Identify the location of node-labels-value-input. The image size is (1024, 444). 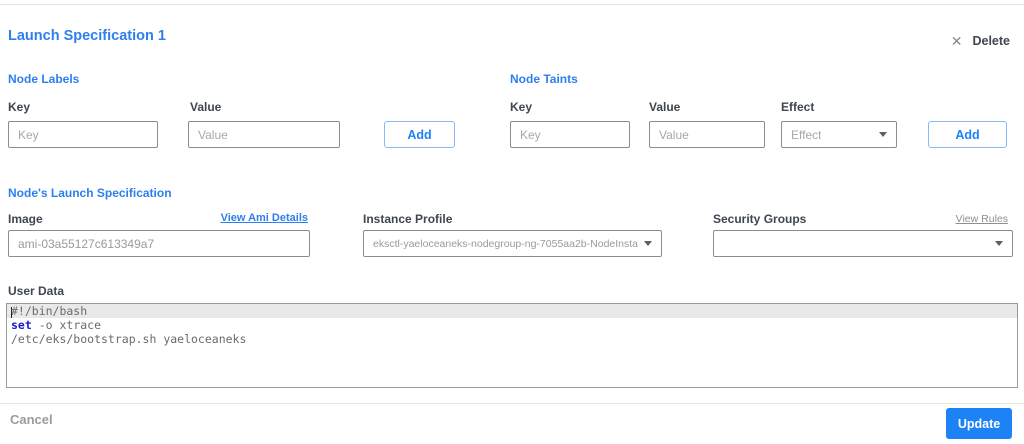
(264, 134).